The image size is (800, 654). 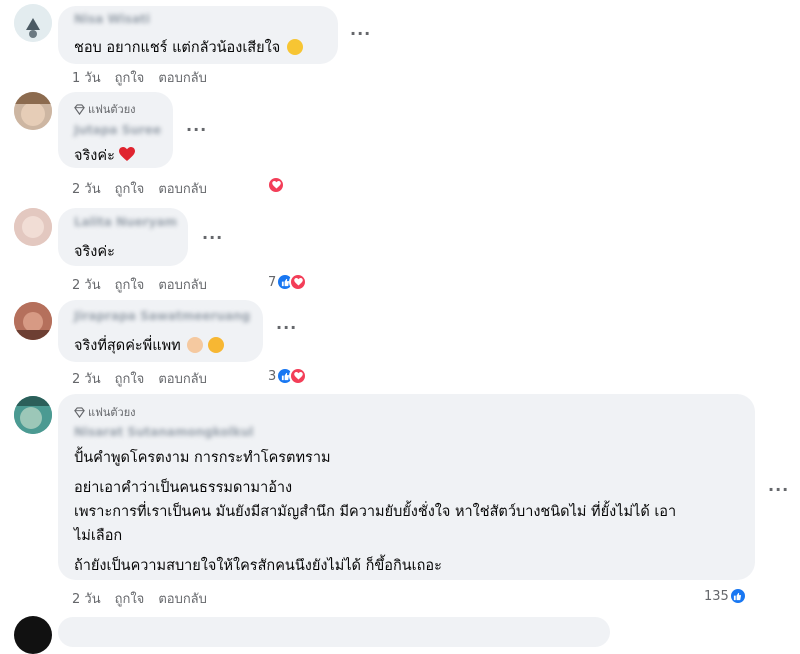 What do you see at coordinates (117, 130) in the screenshot?
I see `commenter-name: Jutapa Suree` at bounding box center [117, 130].